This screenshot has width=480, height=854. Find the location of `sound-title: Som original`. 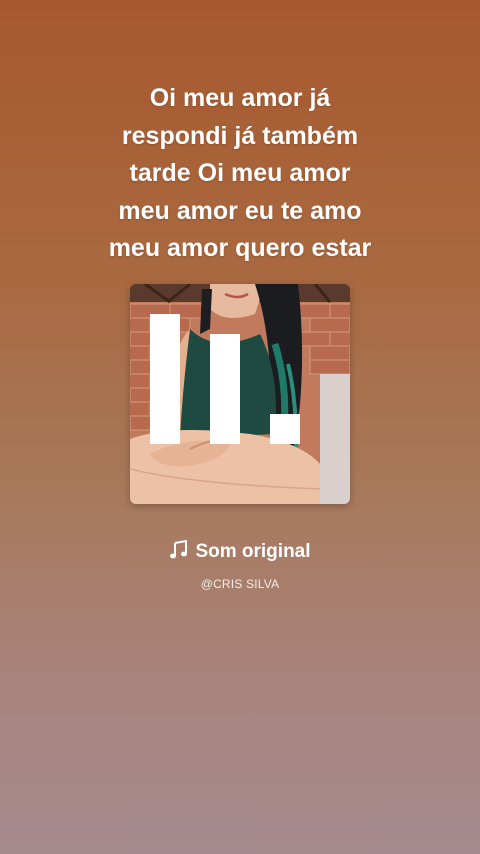

sound-title: Som original is located at coordinates (240, 552).